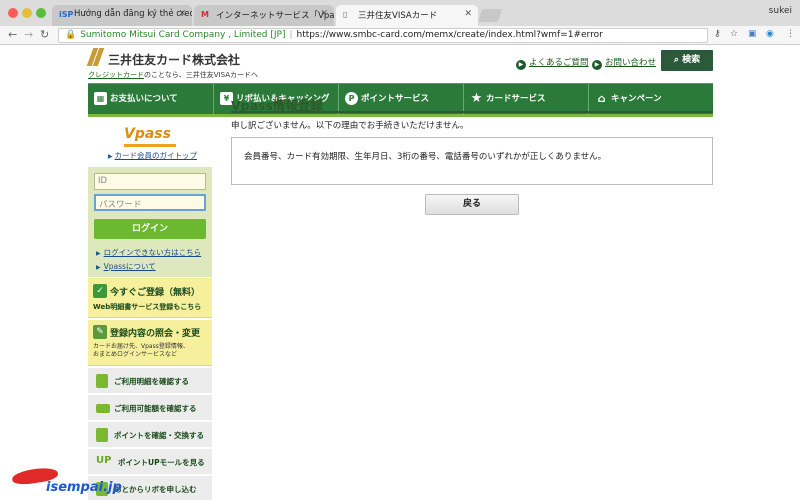 The height and width of the screenshot is (500, 800). I want to click on close-window-button, so click(13, 13).